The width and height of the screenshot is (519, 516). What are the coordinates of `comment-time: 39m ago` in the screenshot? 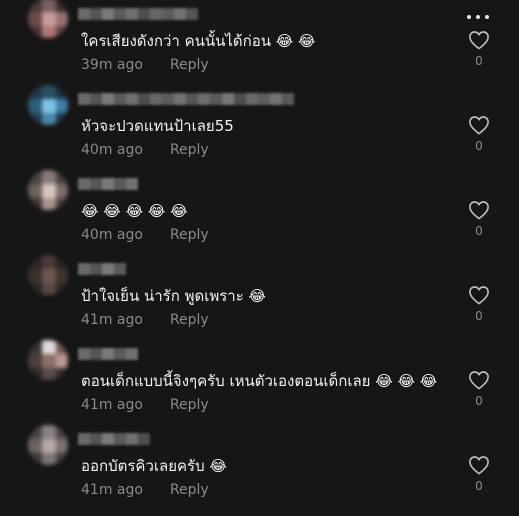 It's located at (112, 65).